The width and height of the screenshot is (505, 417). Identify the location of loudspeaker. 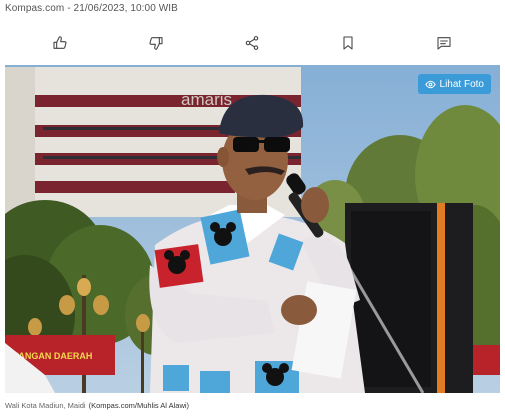
(409, 298).